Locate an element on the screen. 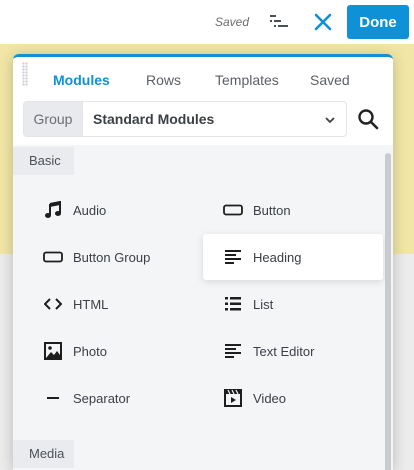  group-label: Group is located at coordinates (53, 119).